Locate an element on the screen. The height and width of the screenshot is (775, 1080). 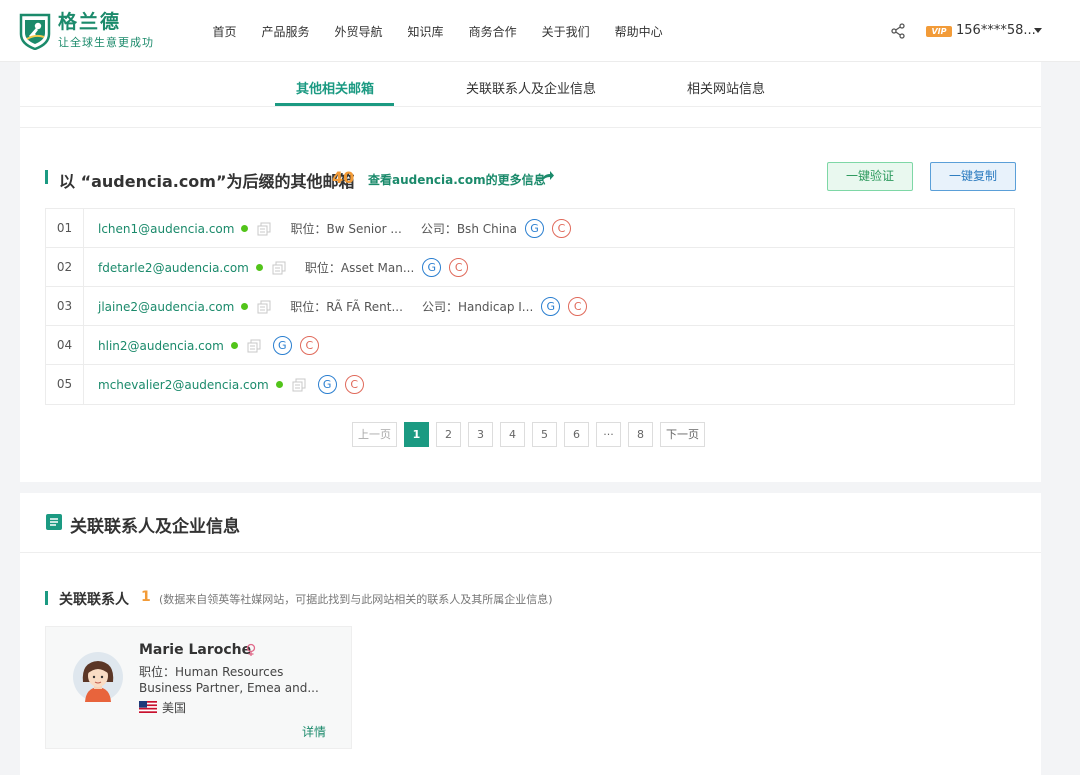
nav-help-center: 帮助中心 is located at coordinates (639, 31).